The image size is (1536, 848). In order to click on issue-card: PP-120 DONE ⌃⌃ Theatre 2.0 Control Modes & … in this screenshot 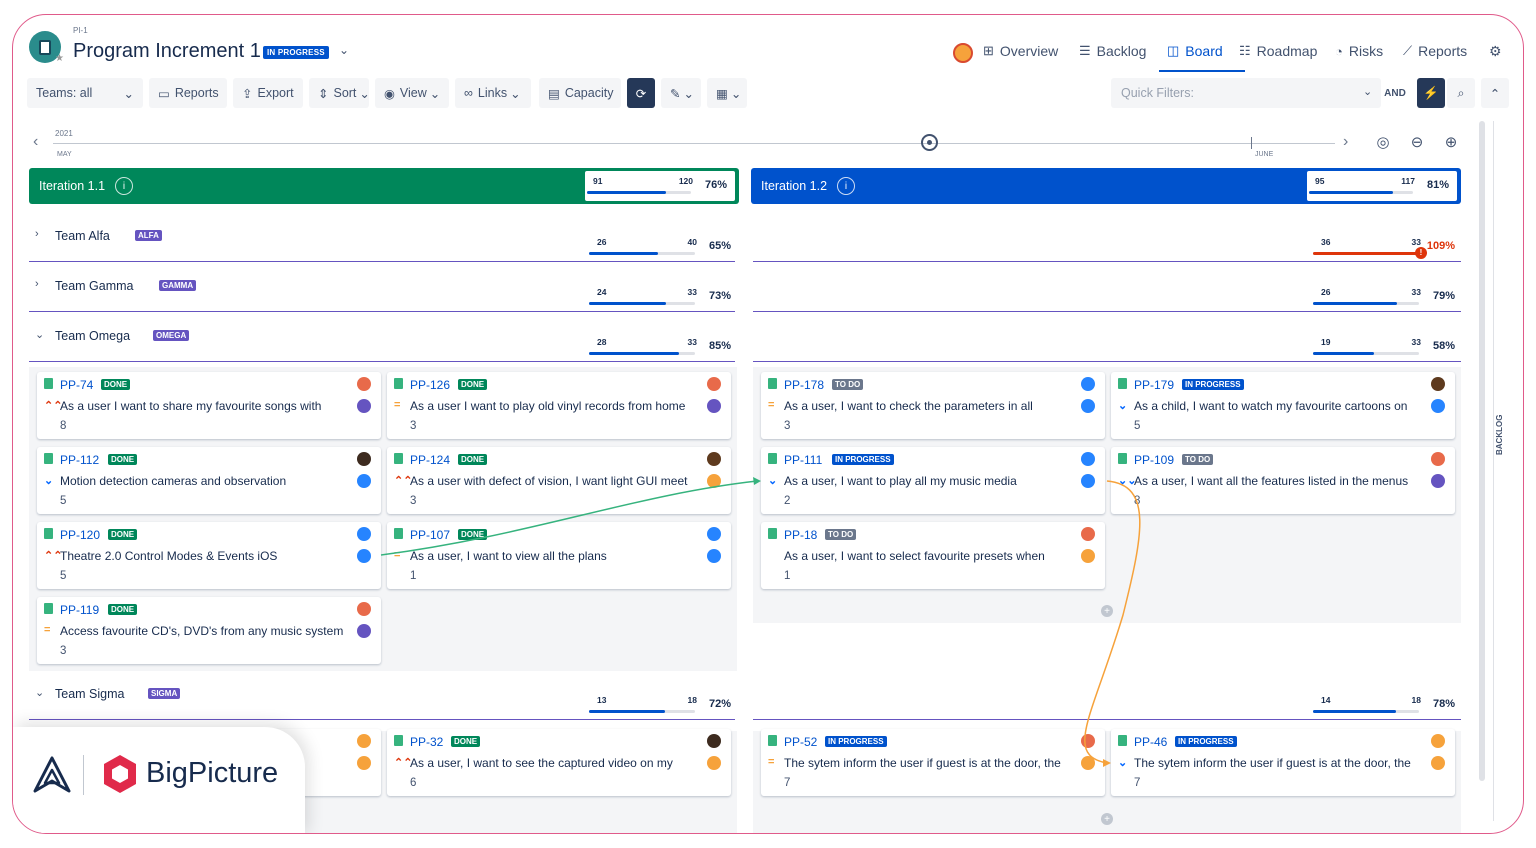, I will do `click(209, 555)`.